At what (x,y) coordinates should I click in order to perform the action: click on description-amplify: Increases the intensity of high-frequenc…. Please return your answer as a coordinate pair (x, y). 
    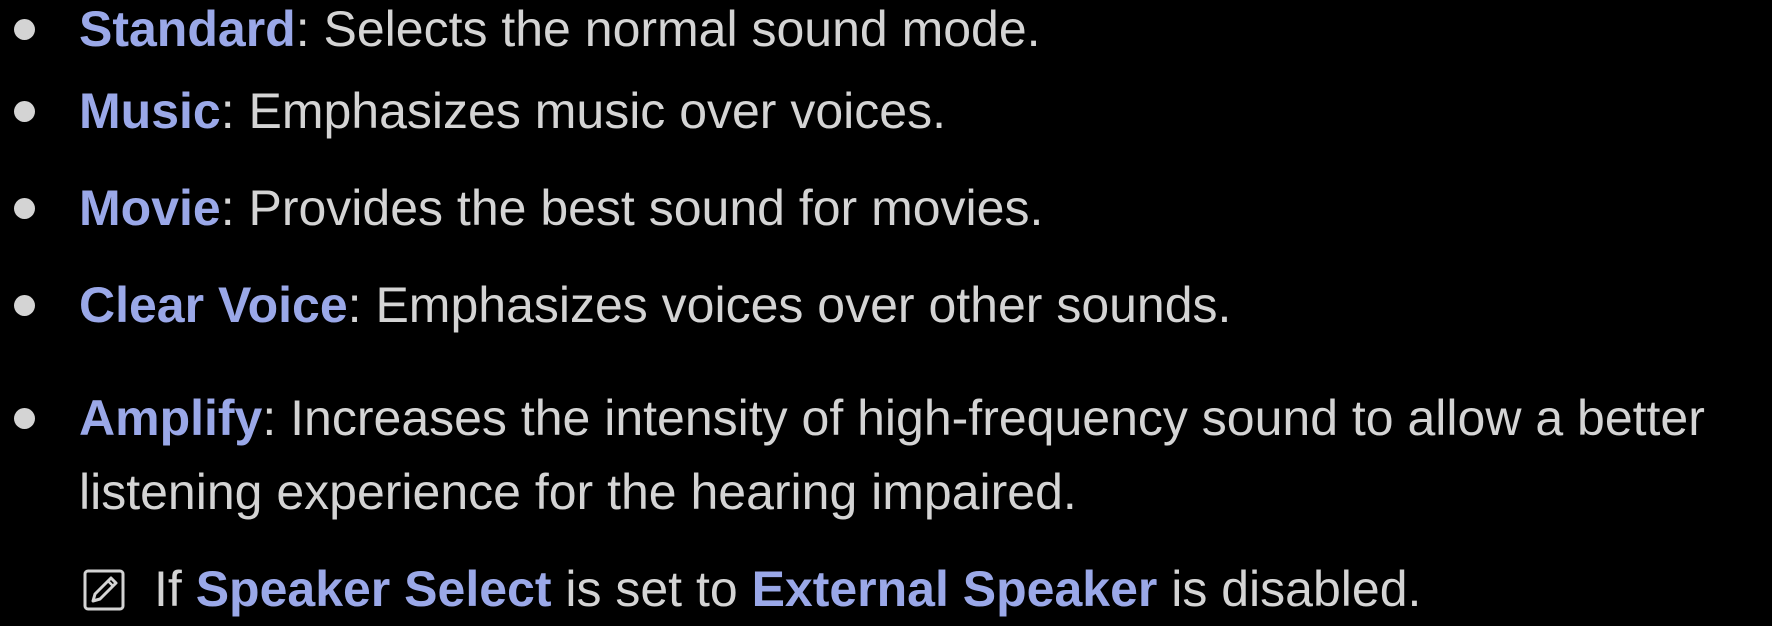
    Looking at the image, I should click on (997, 418).